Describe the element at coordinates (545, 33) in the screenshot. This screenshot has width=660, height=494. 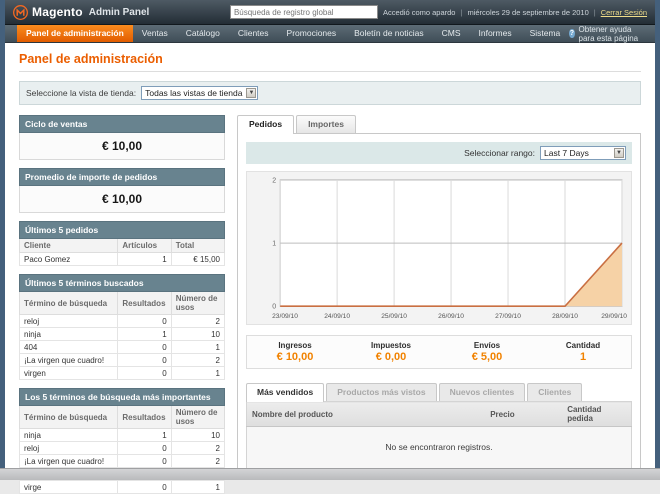
I see `nav-item-system: Sistema` at that location.